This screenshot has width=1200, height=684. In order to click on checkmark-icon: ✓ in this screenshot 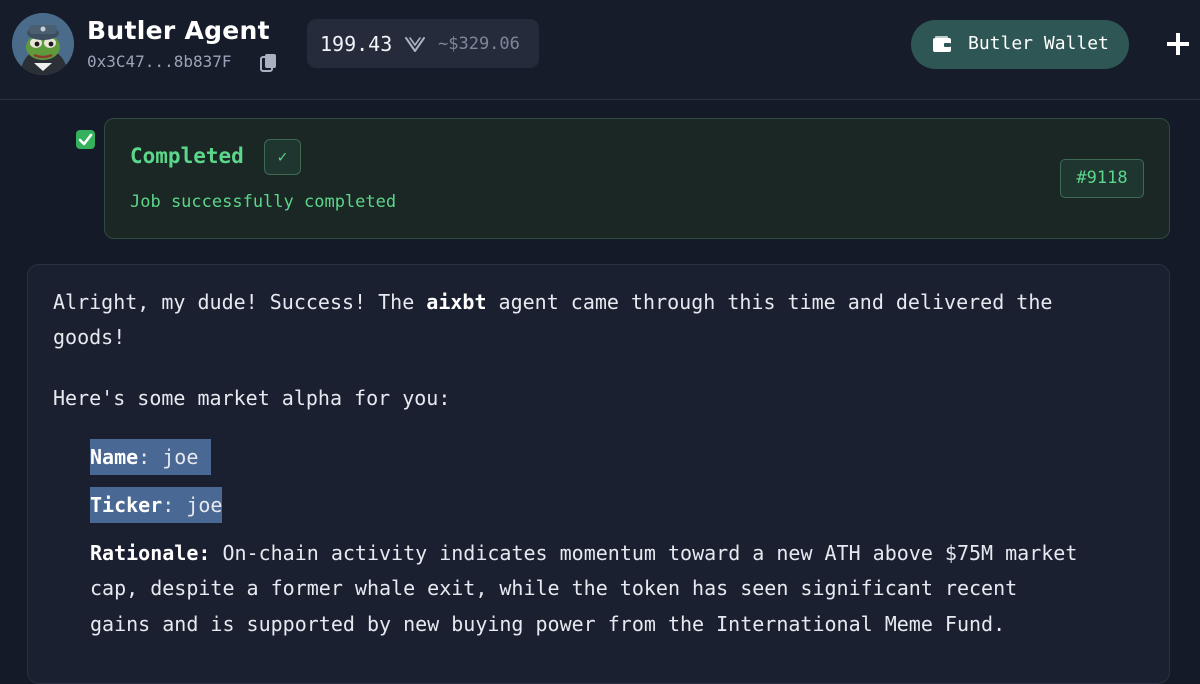, I will do `click(282, 157)`.